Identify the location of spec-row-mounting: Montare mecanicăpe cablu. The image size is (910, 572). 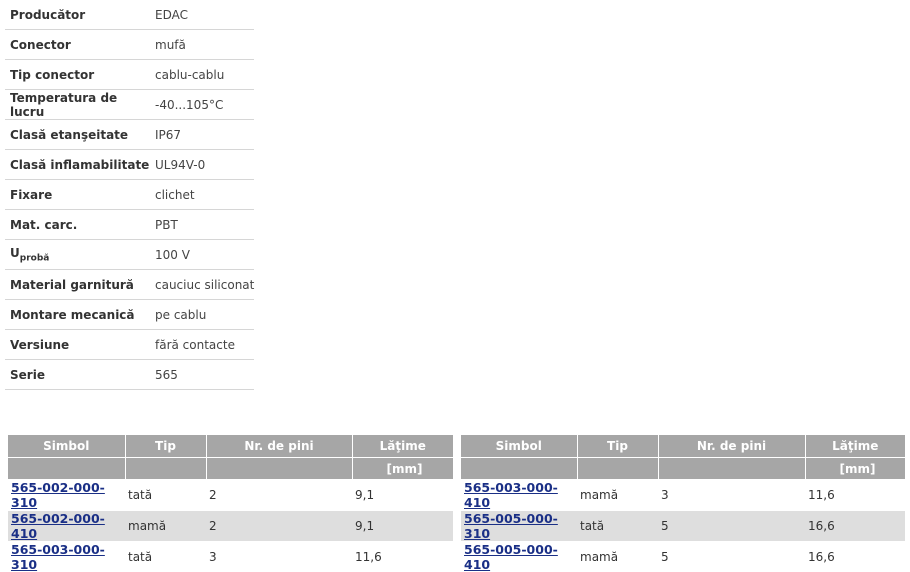
(129, 315).